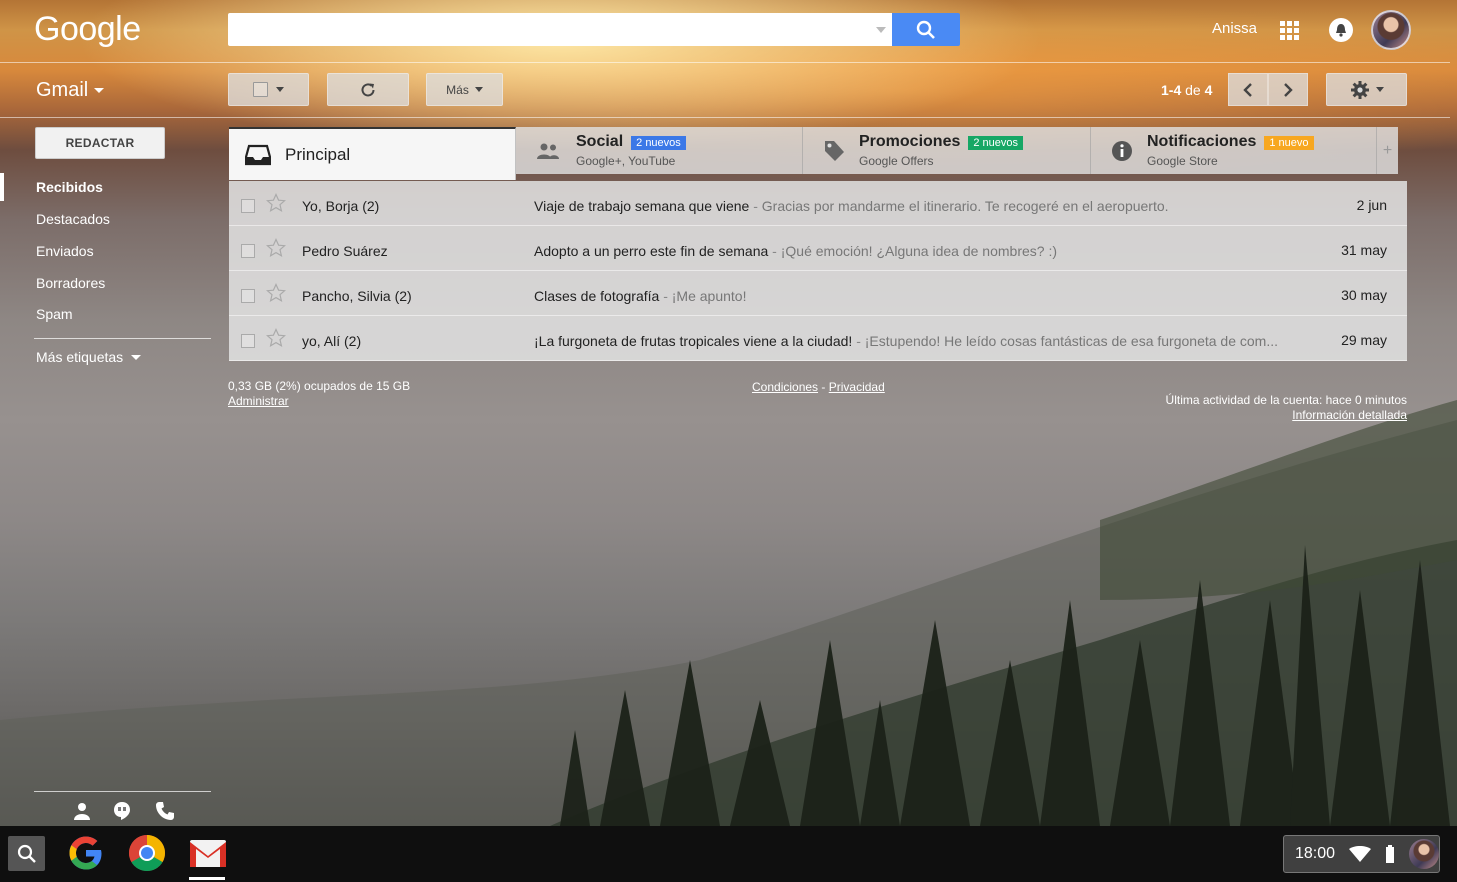 This screenshot has height=882, width=1457. What do you see at coordinates (1193, 90) in the screenshot?
I see `pager-of: de` at bounding box center [1193, 90].